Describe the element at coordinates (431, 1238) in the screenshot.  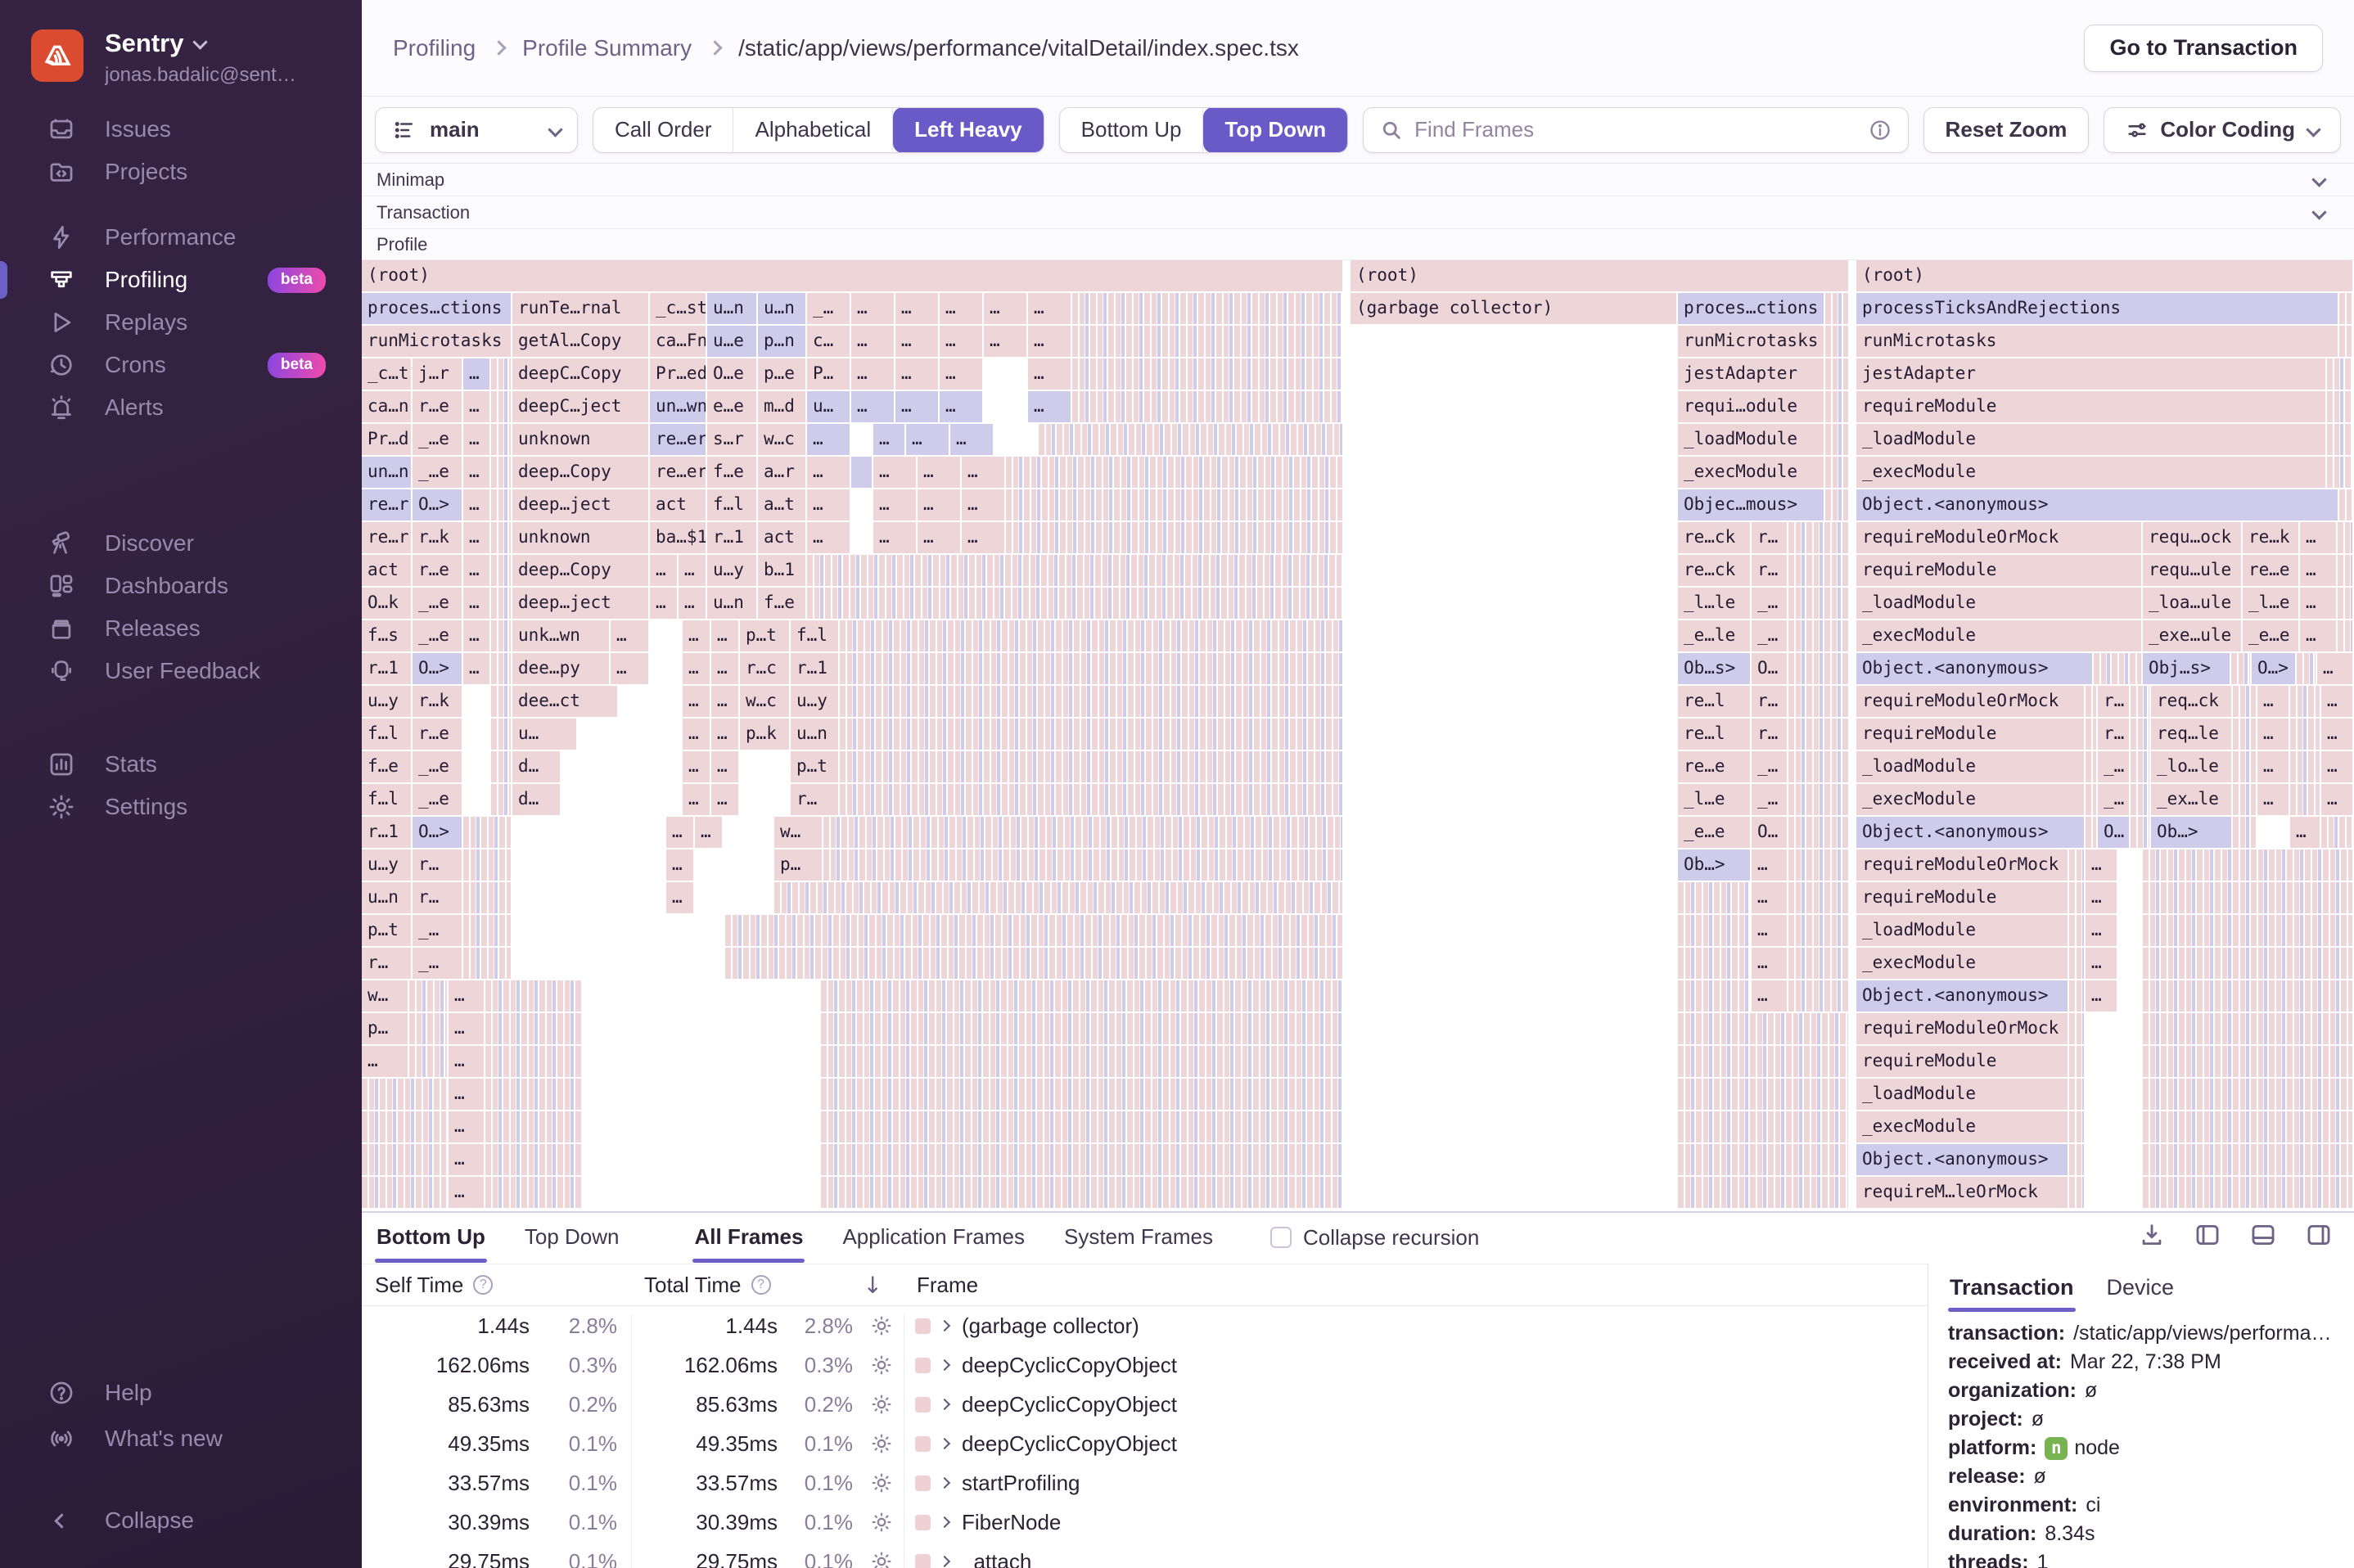
I see `tab-bottom-up: Bottom Up` at that location.